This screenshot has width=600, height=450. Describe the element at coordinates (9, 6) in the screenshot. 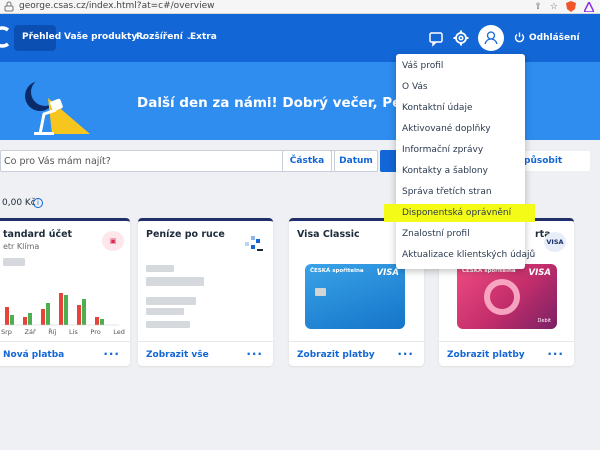

I see `site-info-icon` at that location.